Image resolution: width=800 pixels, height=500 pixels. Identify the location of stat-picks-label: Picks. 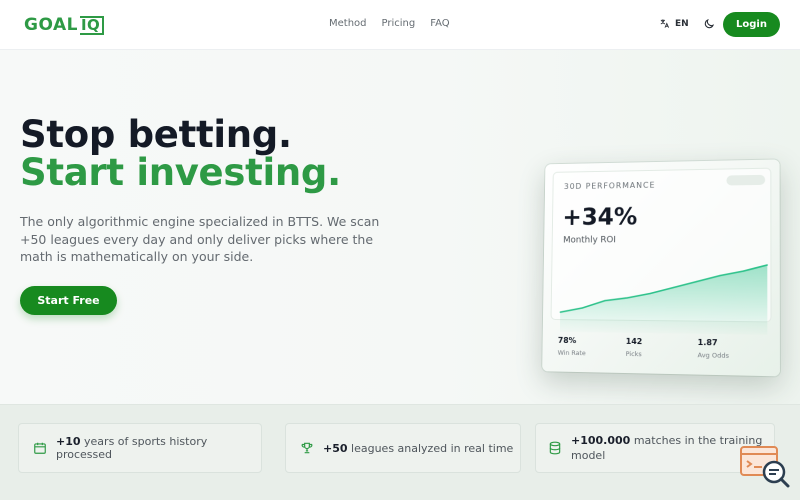
(633, 354).